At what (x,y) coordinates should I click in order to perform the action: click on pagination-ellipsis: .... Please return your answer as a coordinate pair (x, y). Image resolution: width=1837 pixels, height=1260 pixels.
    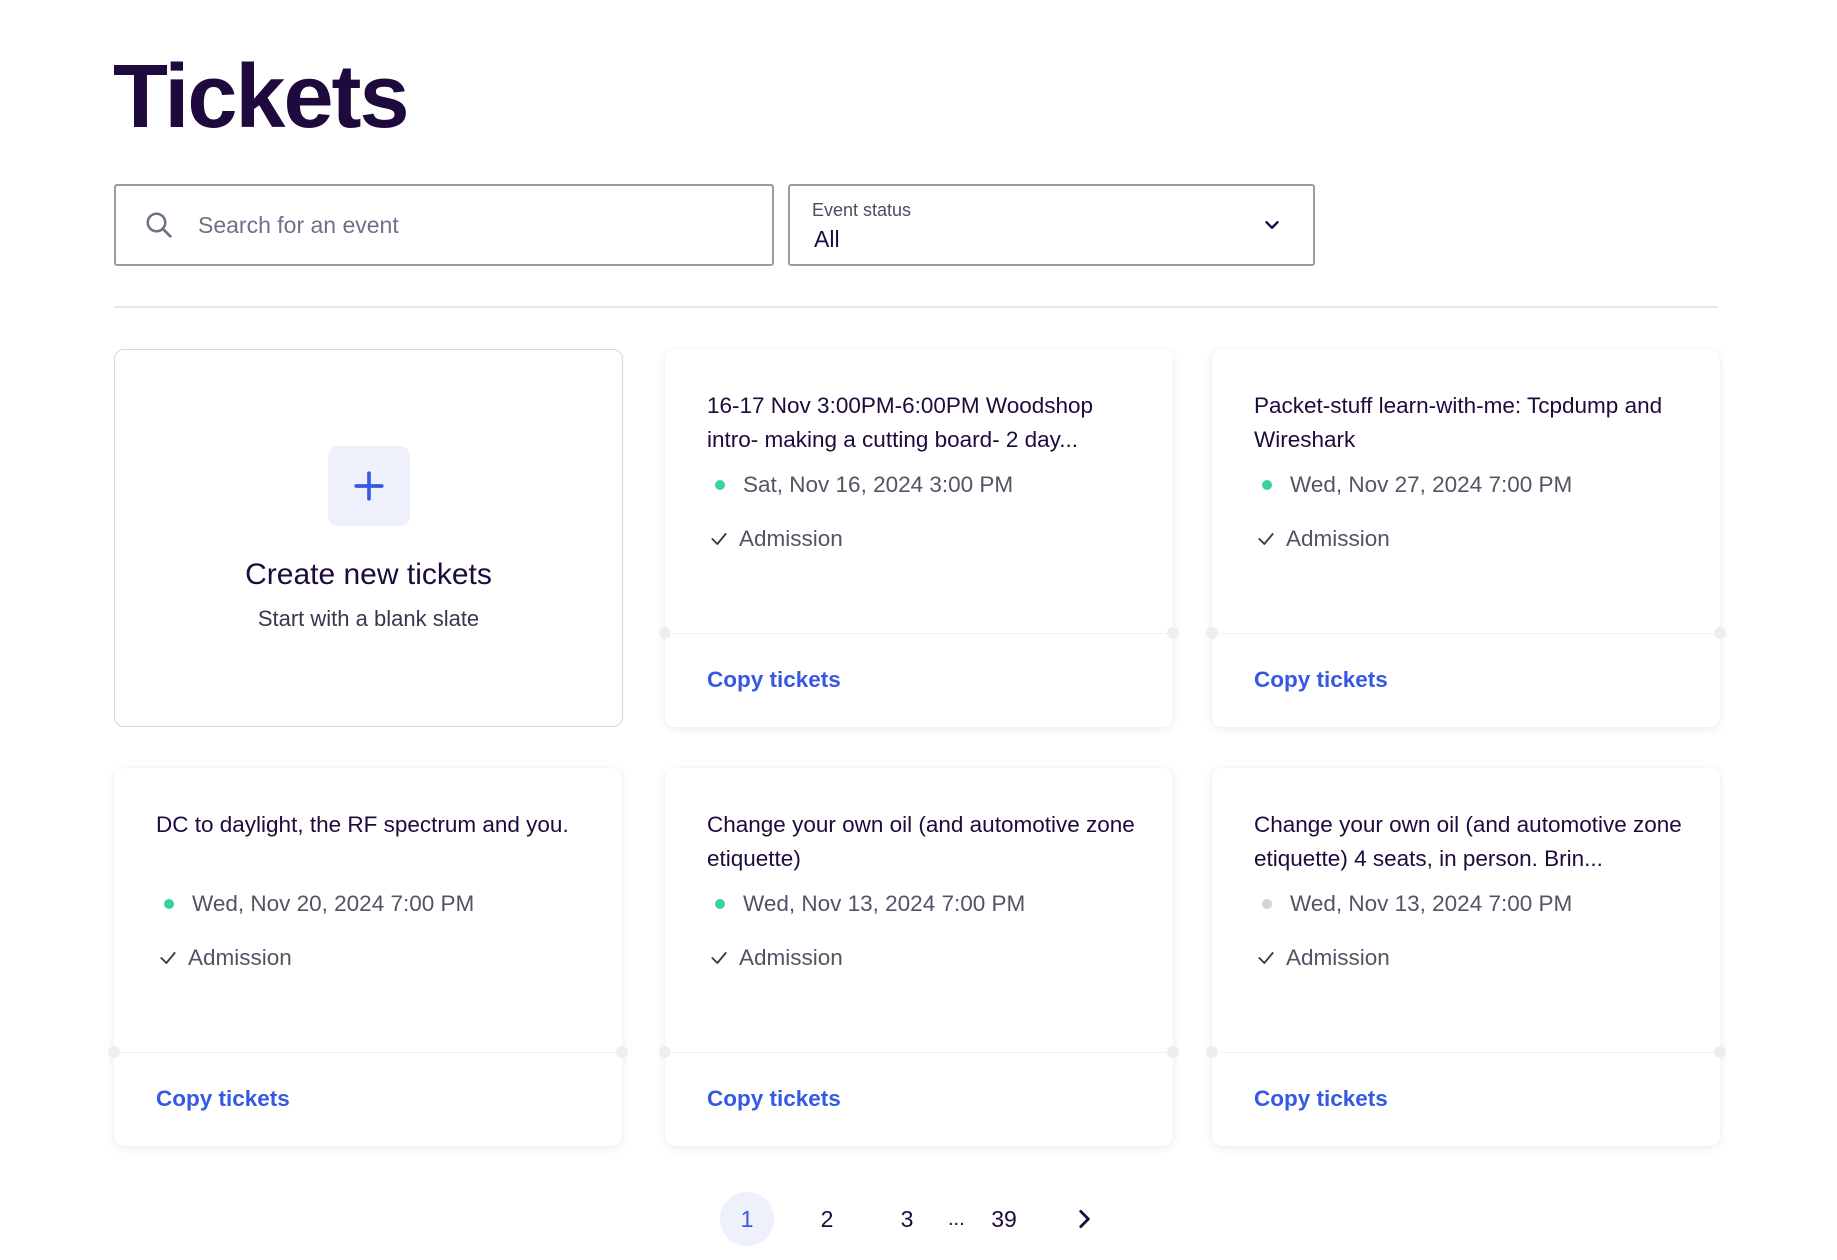
    Looking at the image, I should click on (956, 1218).